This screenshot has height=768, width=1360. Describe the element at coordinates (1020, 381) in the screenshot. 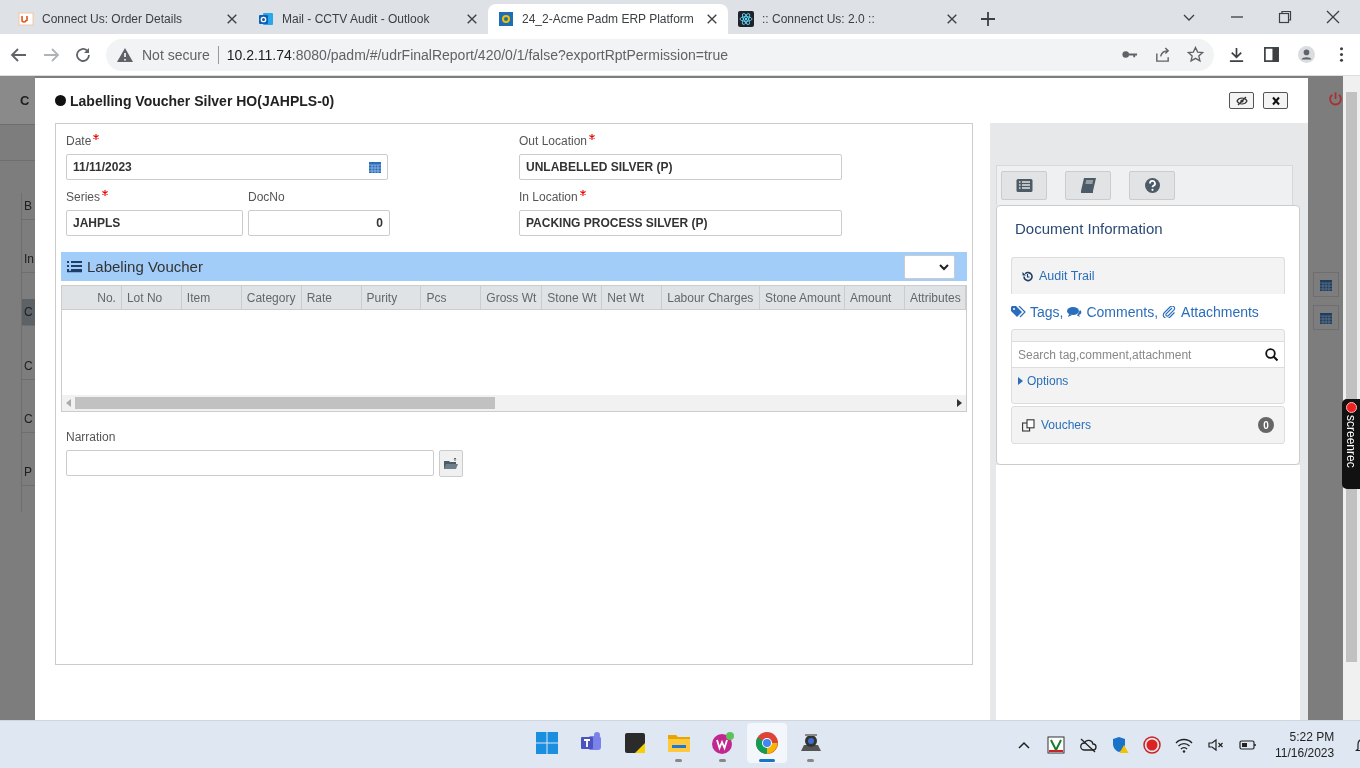

I see `caret-right-icon` at that location.